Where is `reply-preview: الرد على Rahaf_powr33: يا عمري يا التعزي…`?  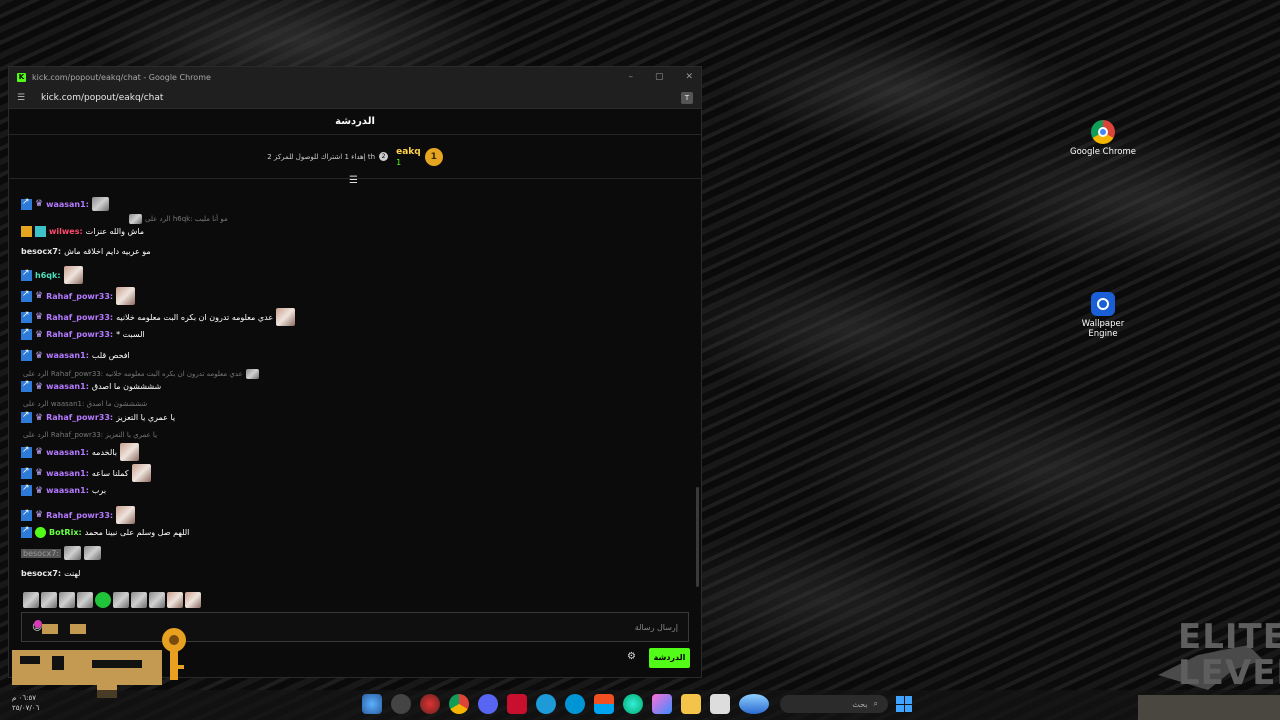 reply-preview: الرد على Rahaf_powr33: يا عمري يا التعزي… is located at coordinates (90, 435).